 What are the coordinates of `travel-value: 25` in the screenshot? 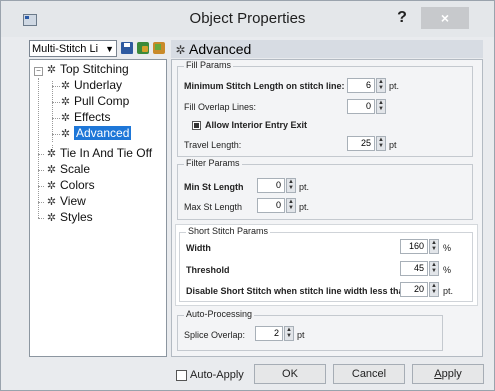 It's located at (361, 143).